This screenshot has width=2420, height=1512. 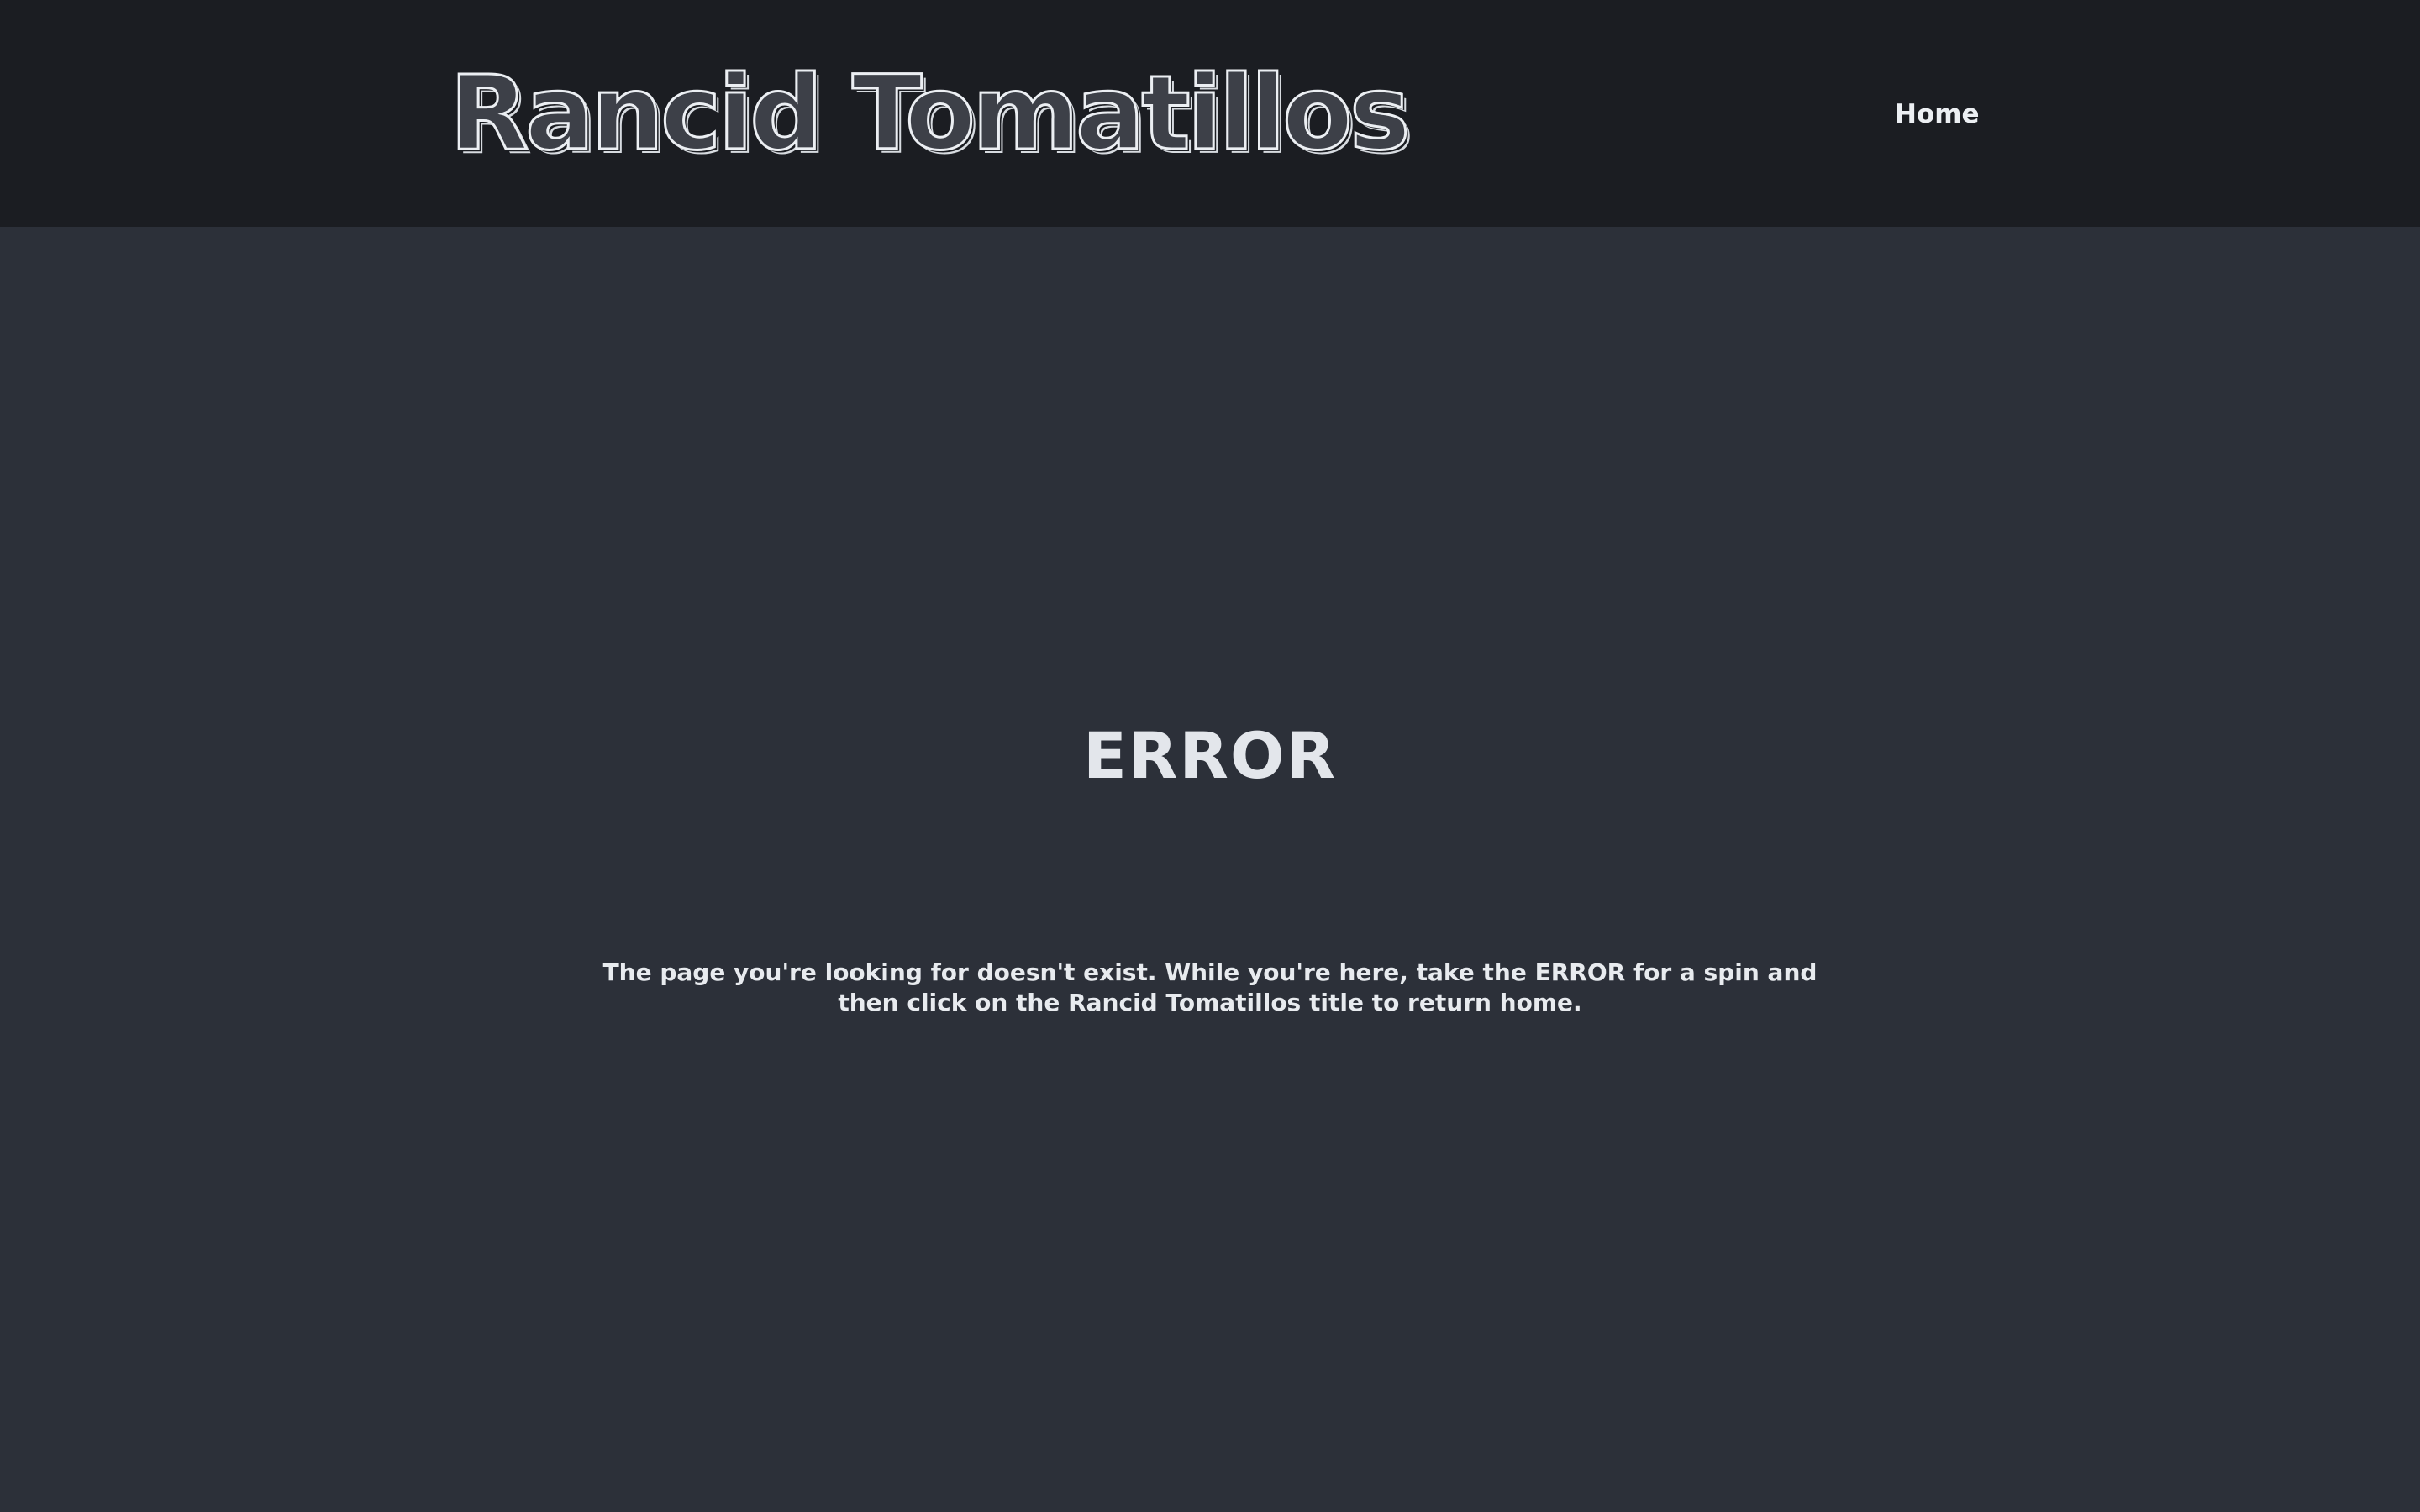 What do you see at coordinates (931, 114) in the screenshot?
I see `site-title-link: Rancid Tomatillos` at bounding box center [931, 114].